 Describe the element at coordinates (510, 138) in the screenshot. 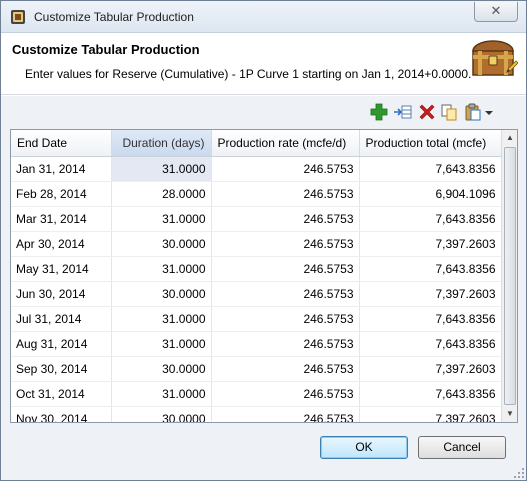

I see `scroll-up-icon: ▲` at that location.